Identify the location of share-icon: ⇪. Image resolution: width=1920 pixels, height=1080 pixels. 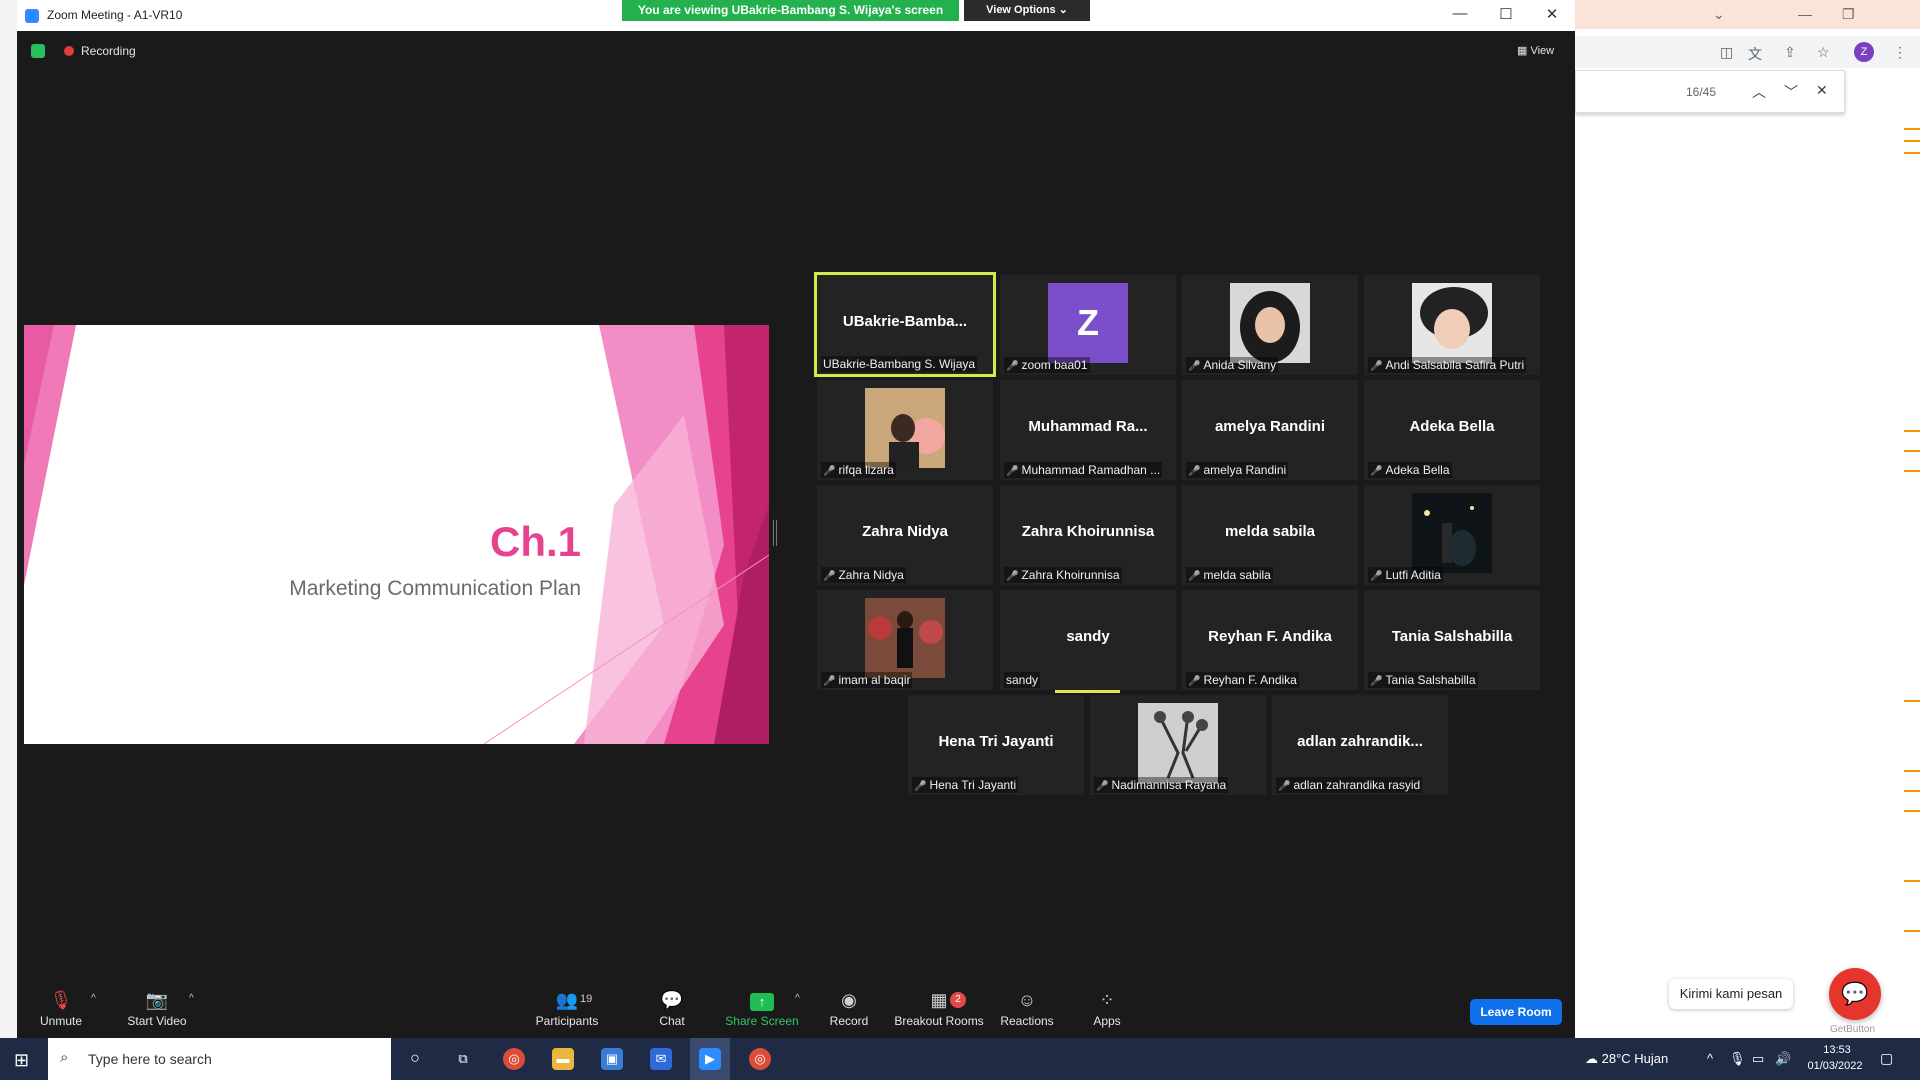
(1790, 52).